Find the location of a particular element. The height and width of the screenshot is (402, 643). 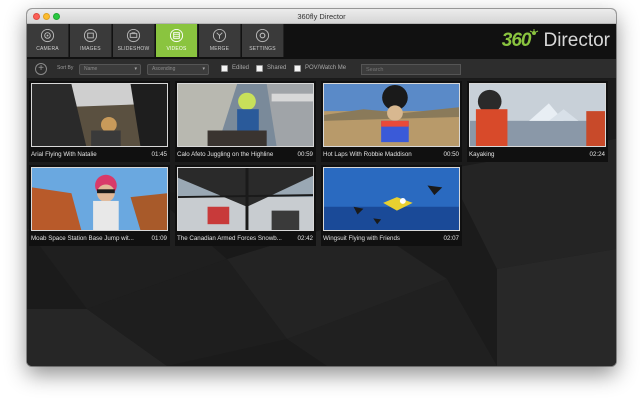

tab-videos: VIDEOS is located at coordinates (177, 40).